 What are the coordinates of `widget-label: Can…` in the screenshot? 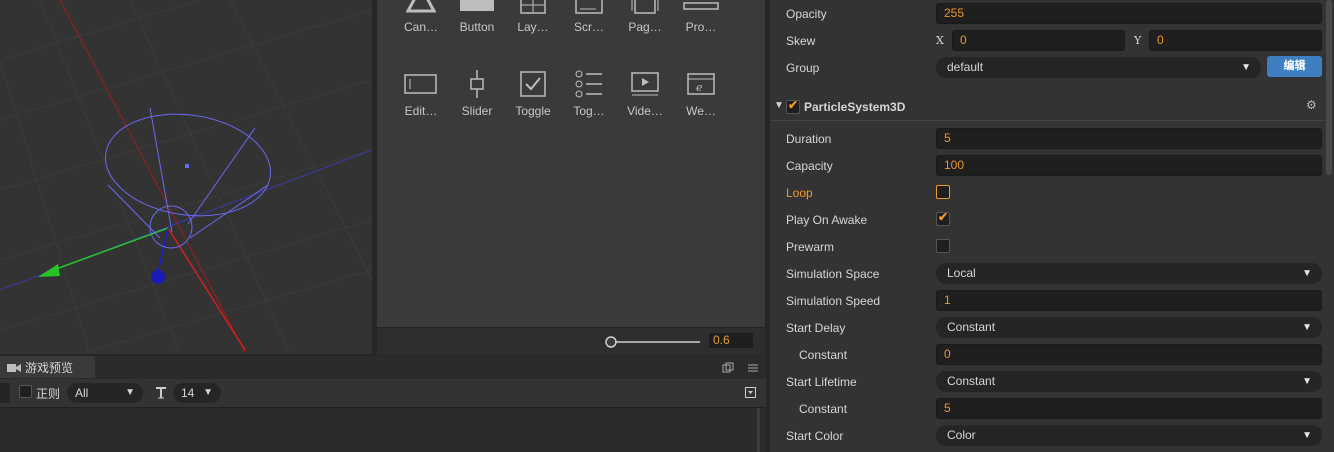 It's located at (420, 27).